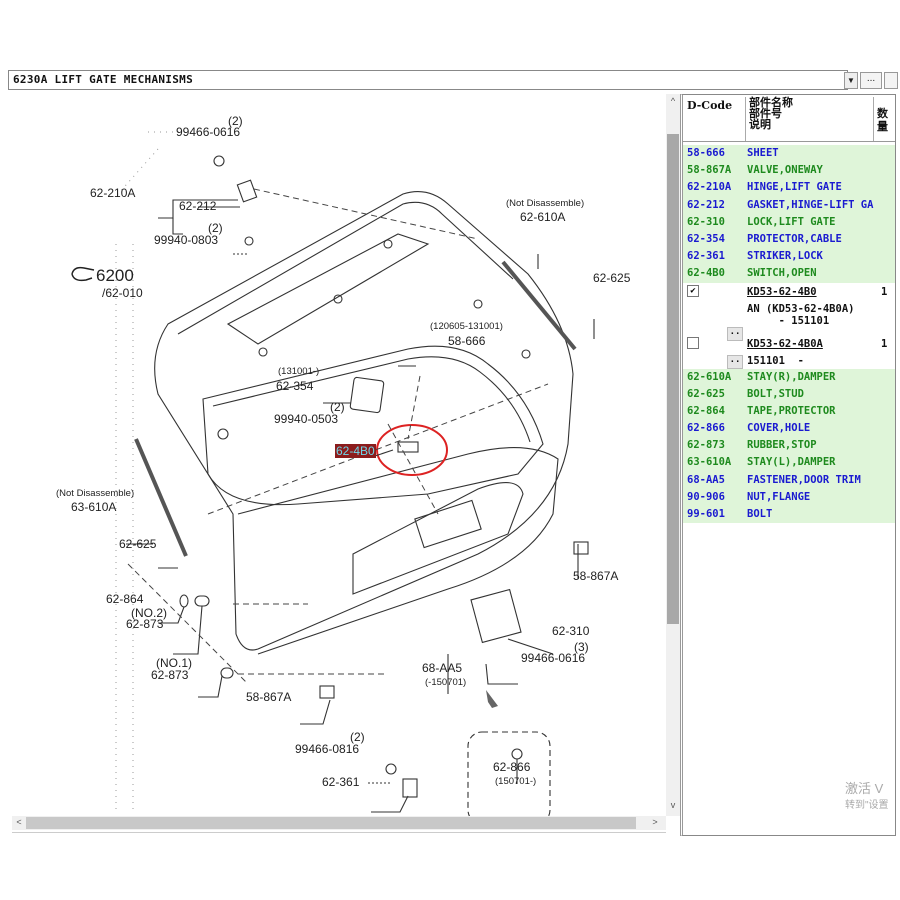  Describe the element at coordinates (782, 292) in the screenshot. I see `part-number: KD53-62-4B0` at that location.